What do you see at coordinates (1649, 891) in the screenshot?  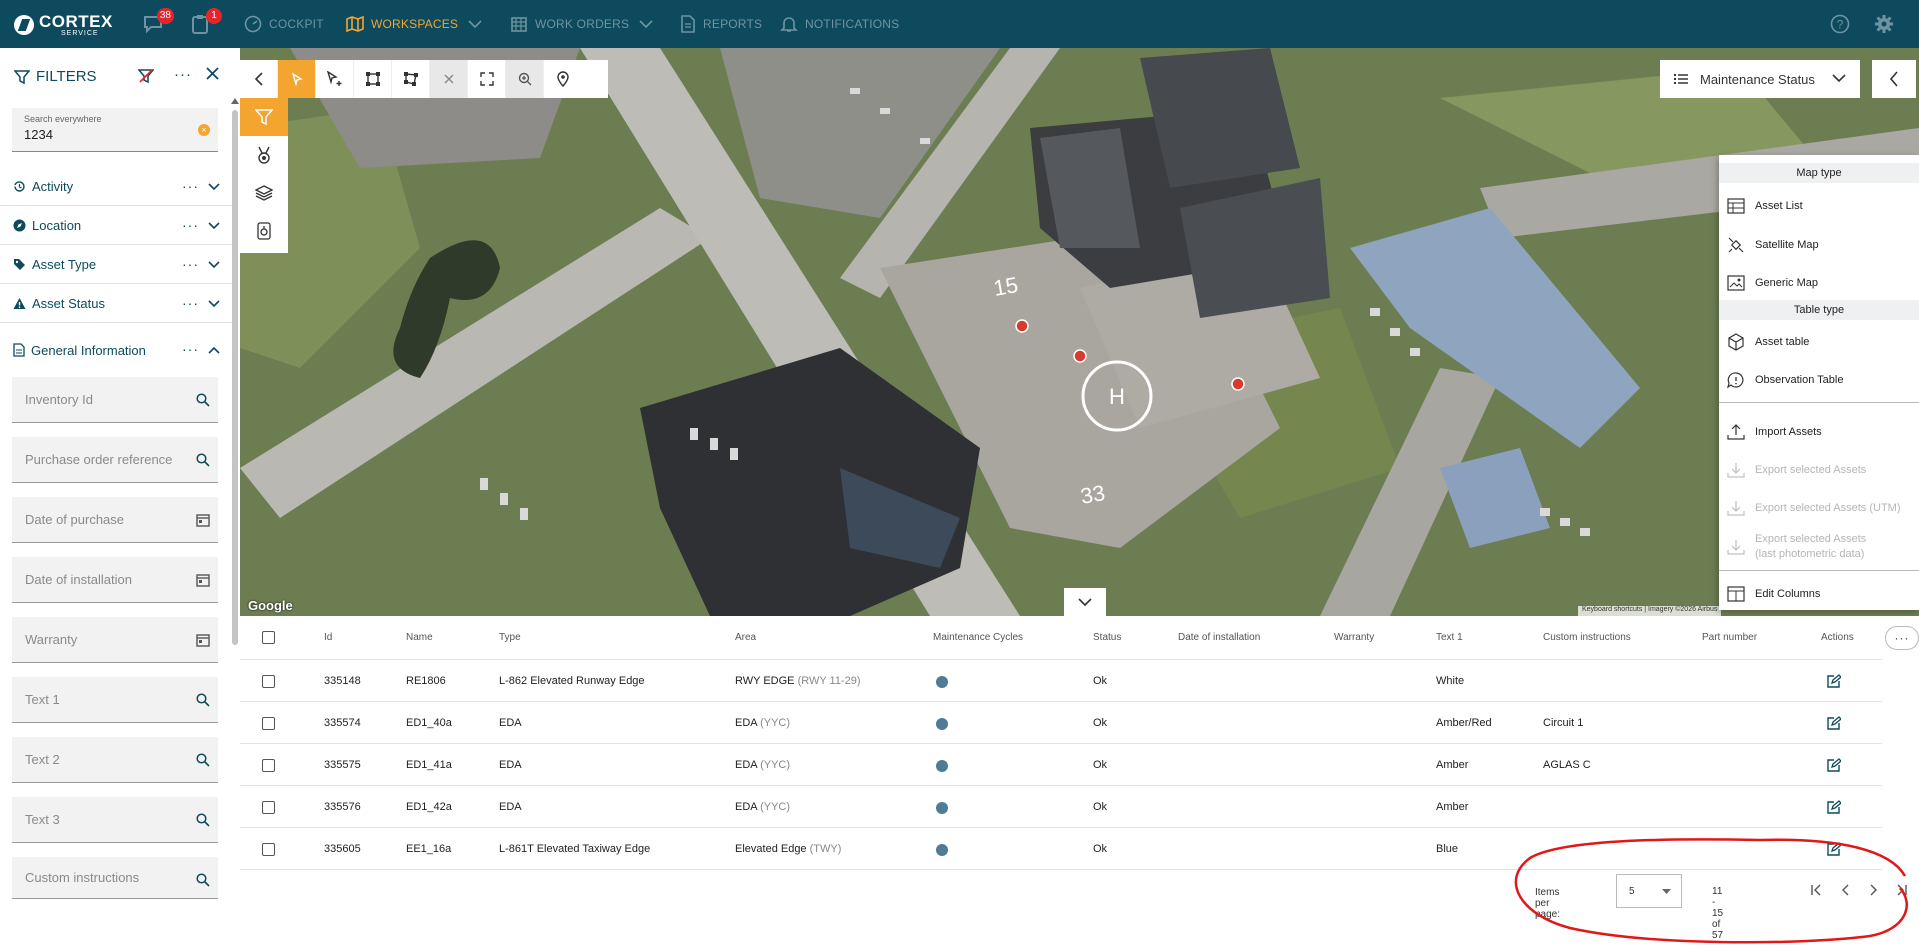 I see `items-per-page-select: 5` at bounding box center [1649, 891].